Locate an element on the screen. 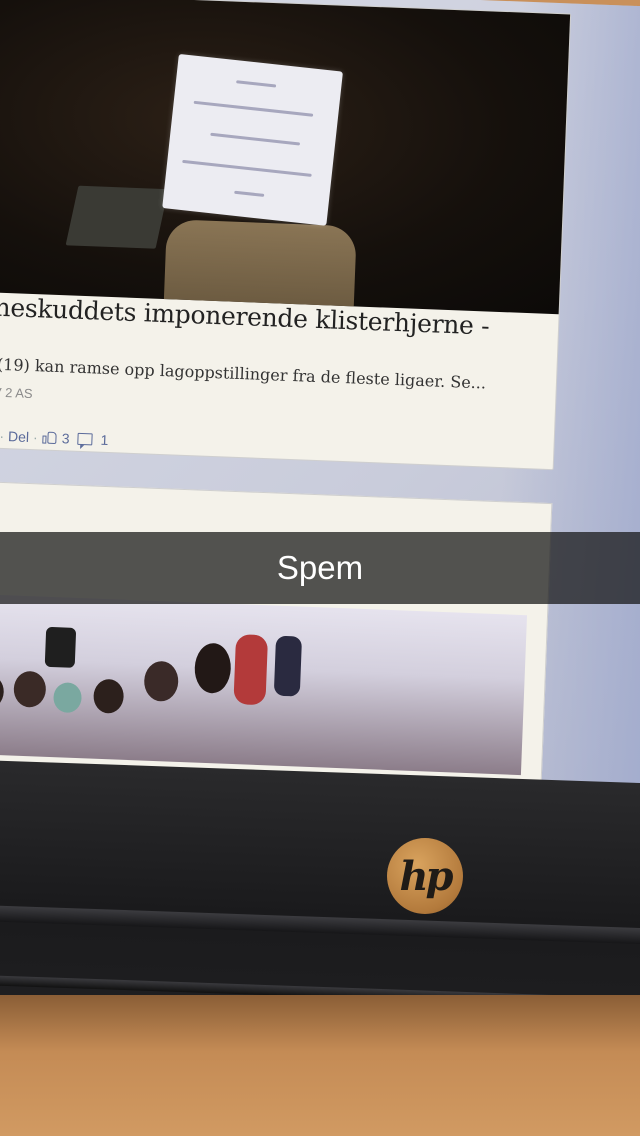  bench is located at coordinates (117, 217).